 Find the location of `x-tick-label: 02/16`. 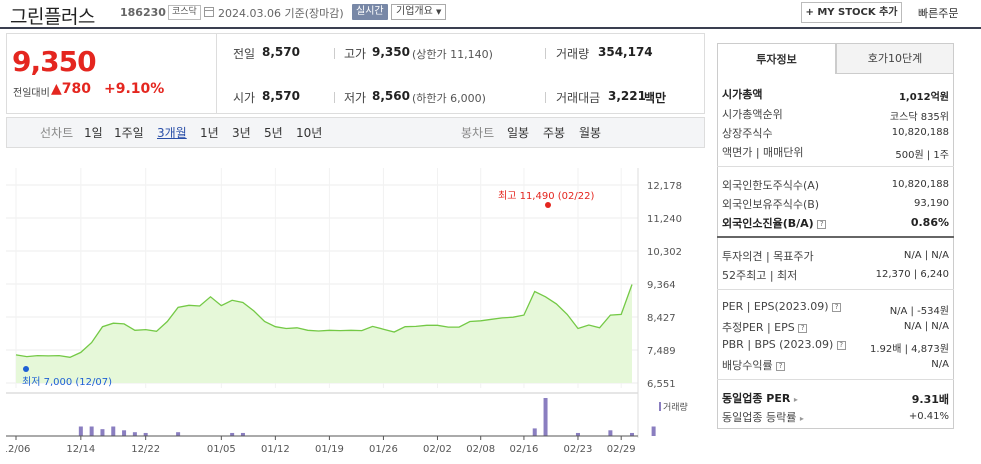

x-tick-label: 02/16 is located at coordinates (524, 449).